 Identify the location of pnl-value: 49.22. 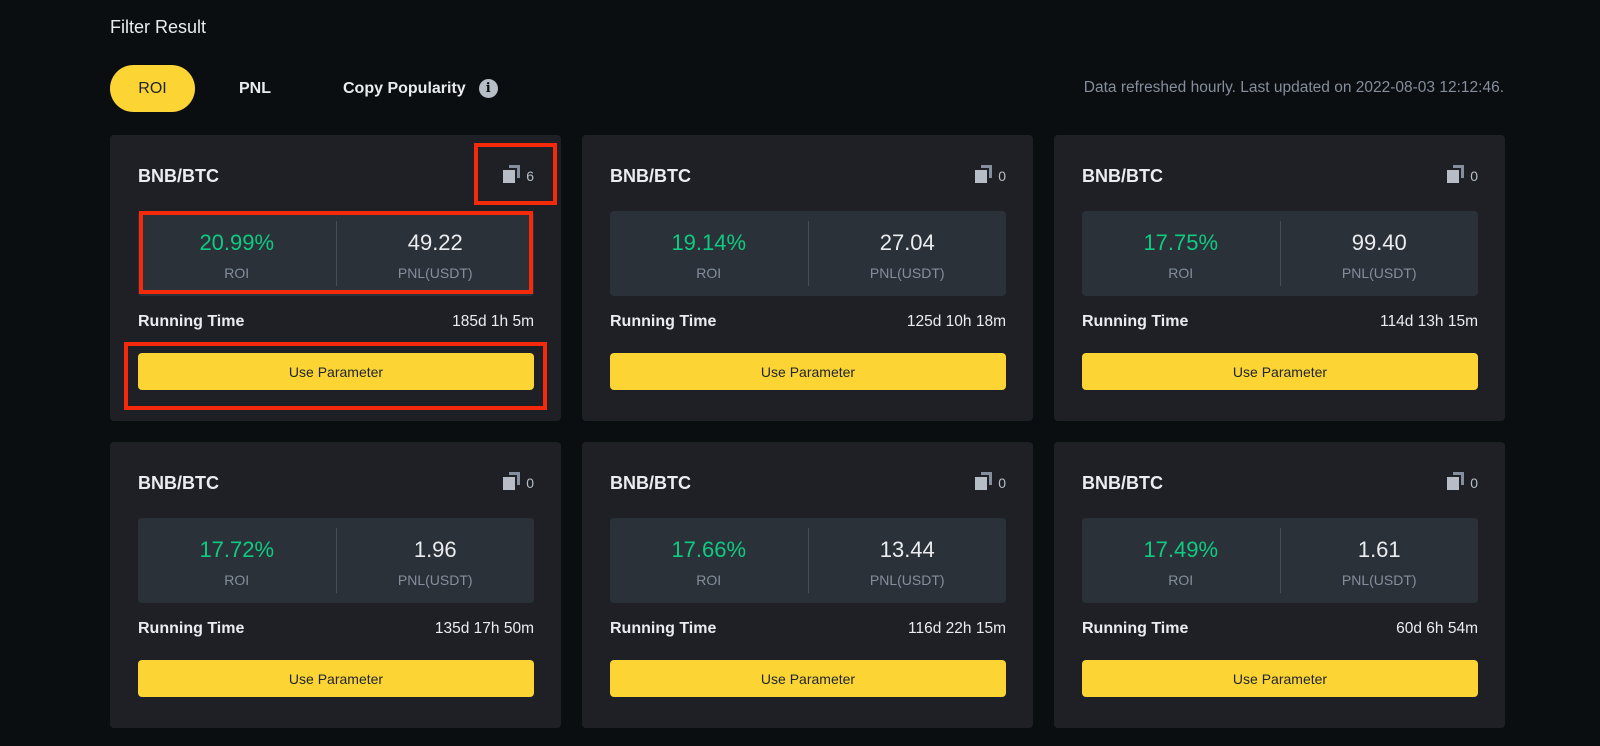
(435, 242).